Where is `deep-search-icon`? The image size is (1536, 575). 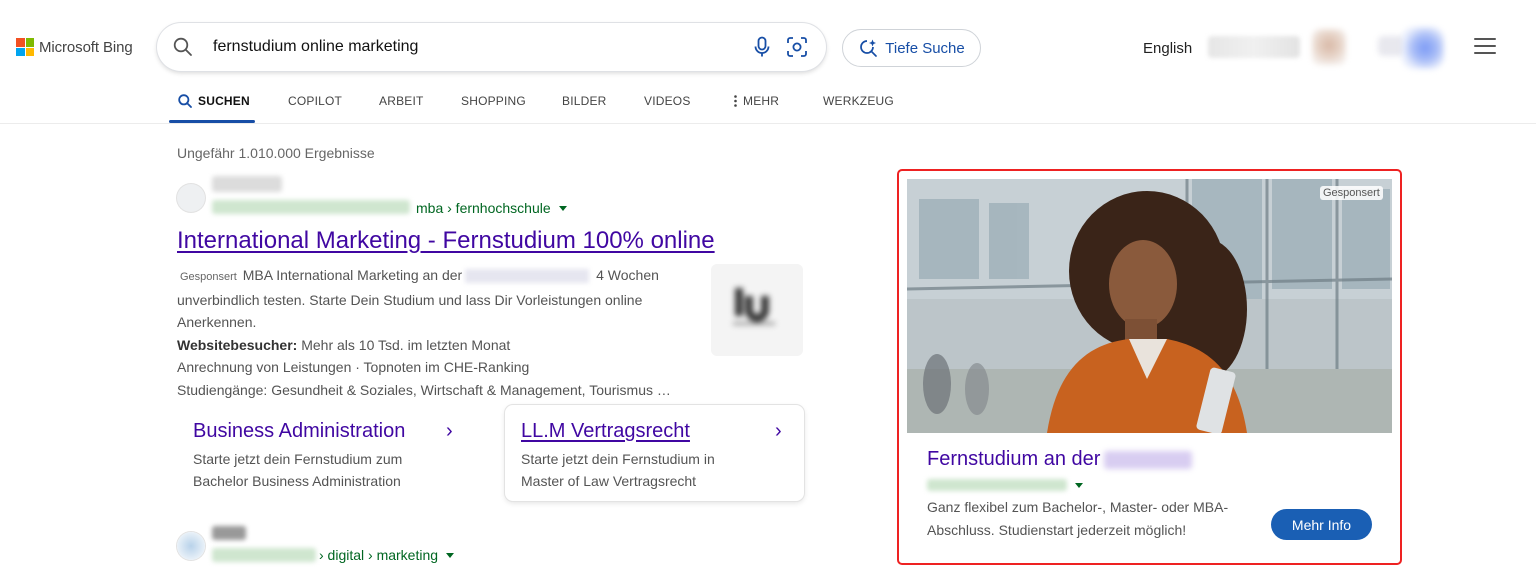 deep-search-icon is located at coordinates (869, 48).